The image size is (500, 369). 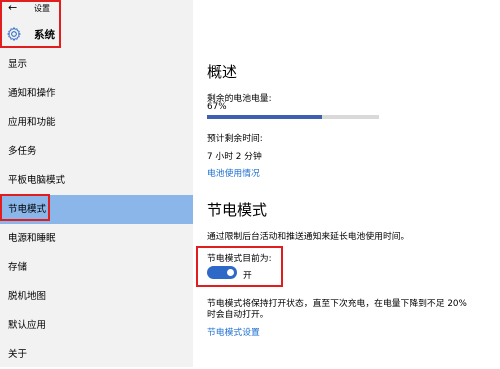 What do you see at coordinates (96, 325) in the screenshot?
I see `sidebar-item-default-apps: 默认应用` at bounding box center [96, 325].